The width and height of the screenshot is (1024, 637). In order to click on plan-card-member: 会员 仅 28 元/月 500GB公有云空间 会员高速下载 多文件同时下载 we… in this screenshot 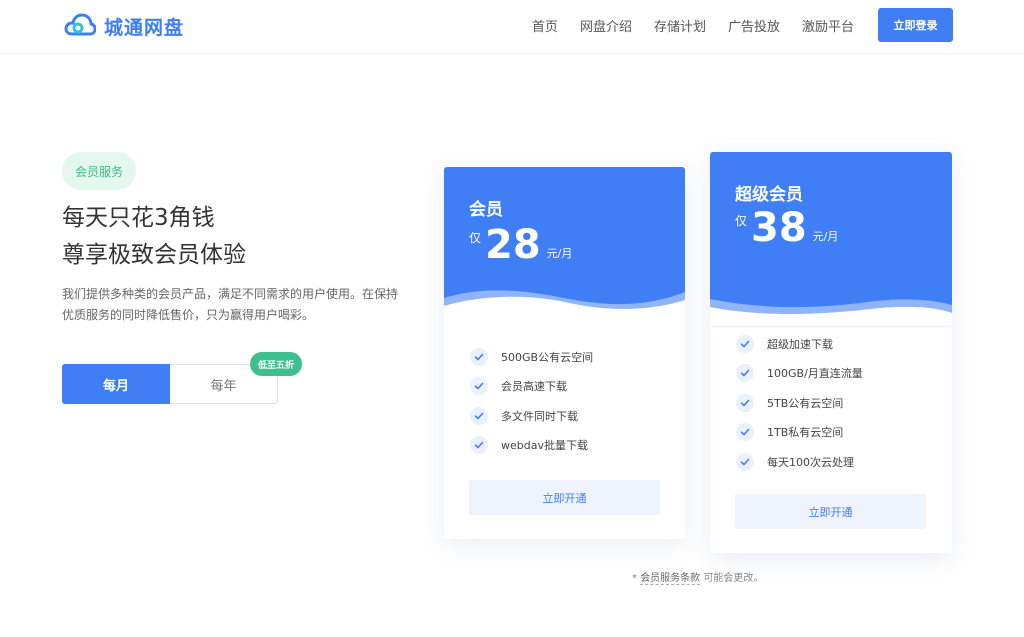, I will do `click(564, 353)`.